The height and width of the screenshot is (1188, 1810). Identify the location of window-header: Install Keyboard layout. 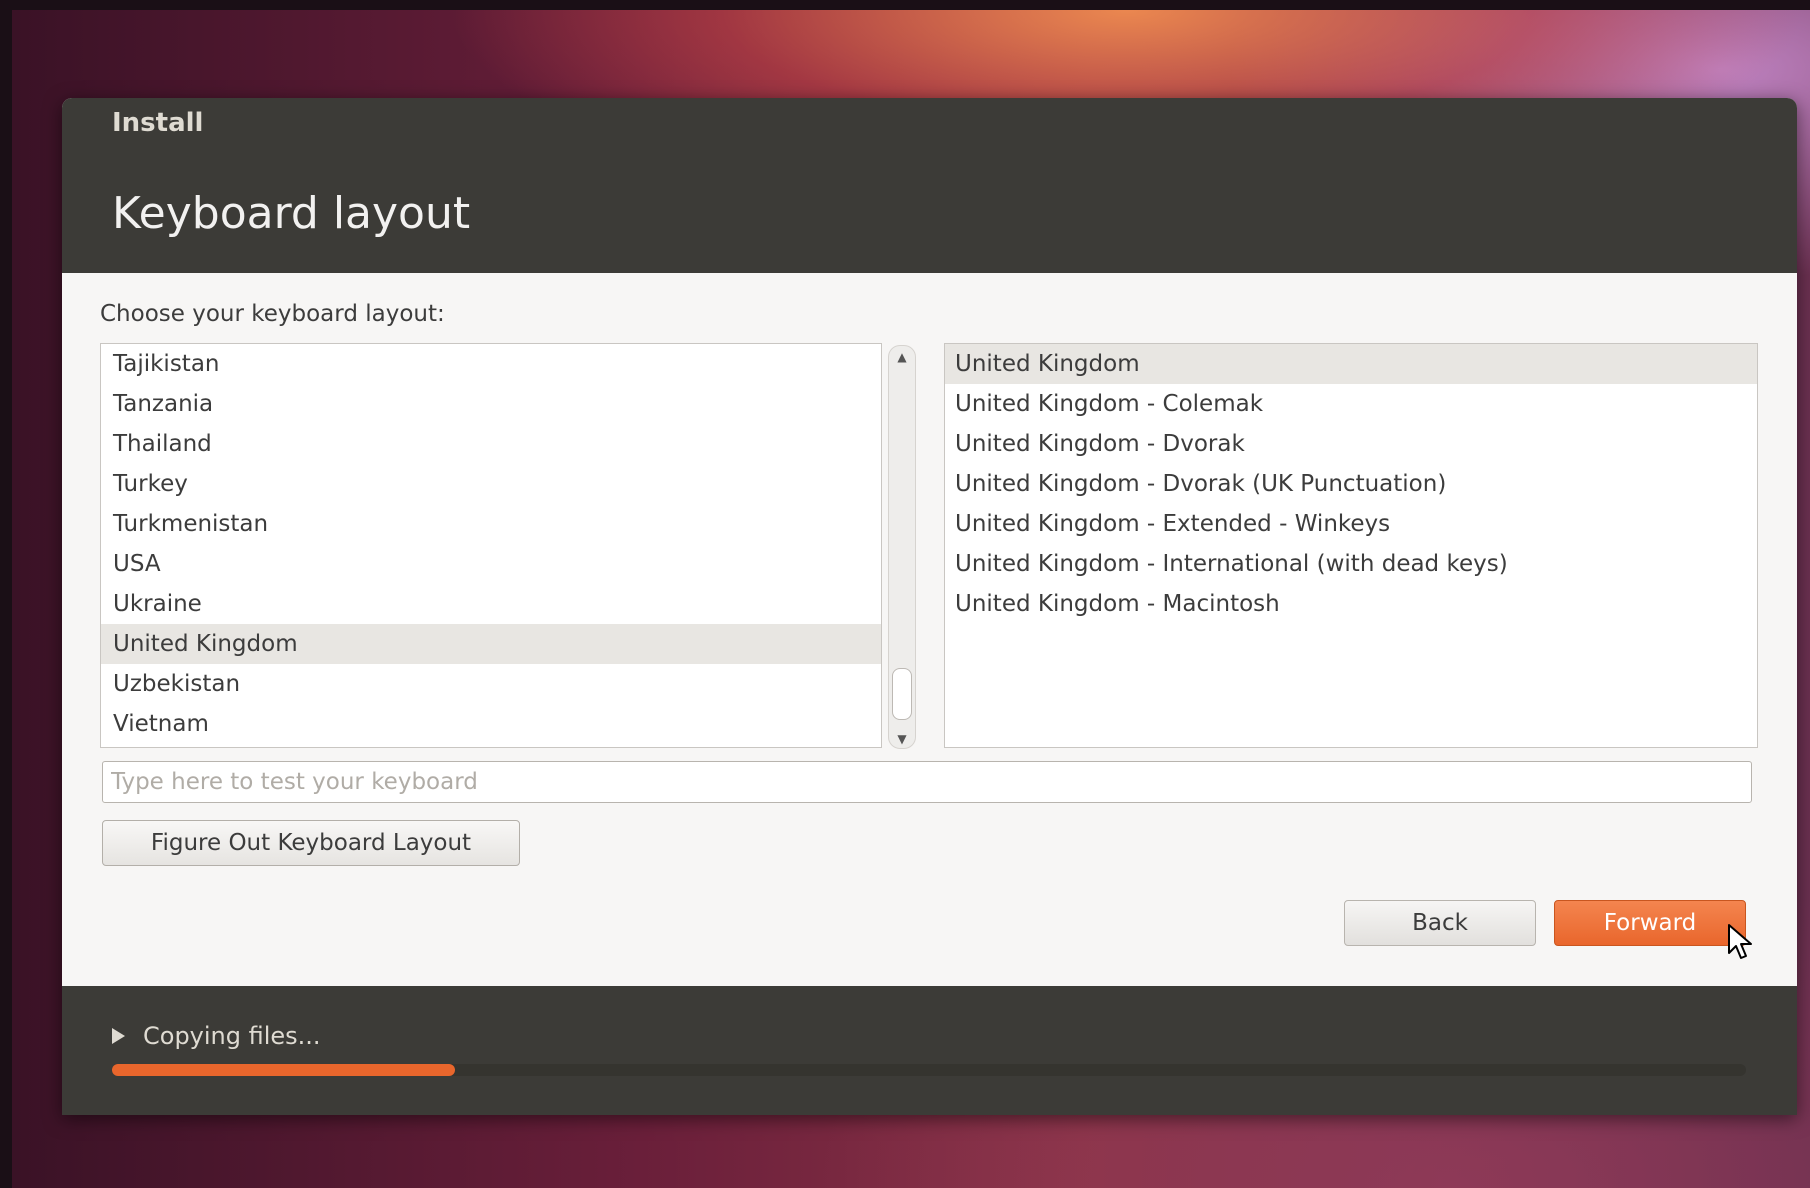
(929, 185).